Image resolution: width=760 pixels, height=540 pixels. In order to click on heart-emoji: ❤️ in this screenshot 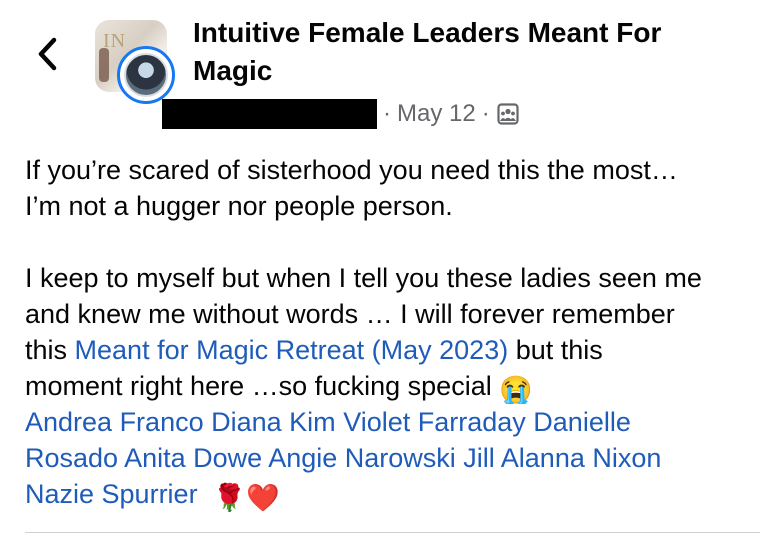, I will do `click(263, 497)`.